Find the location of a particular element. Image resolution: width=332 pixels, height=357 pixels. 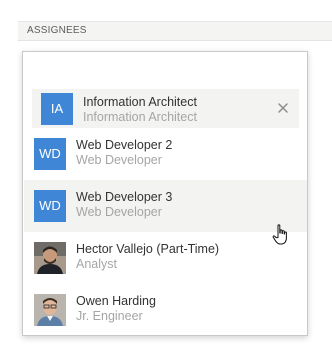

hand-pointer-icon is located at coordinates (281, 235).